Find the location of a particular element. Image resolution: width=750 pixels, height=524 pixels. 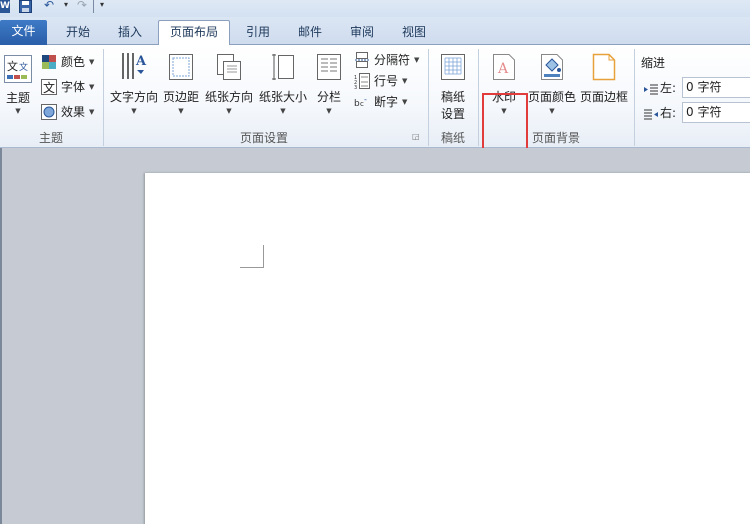

page-borders-button: 页面边框 is located at coordinates (604, 87).